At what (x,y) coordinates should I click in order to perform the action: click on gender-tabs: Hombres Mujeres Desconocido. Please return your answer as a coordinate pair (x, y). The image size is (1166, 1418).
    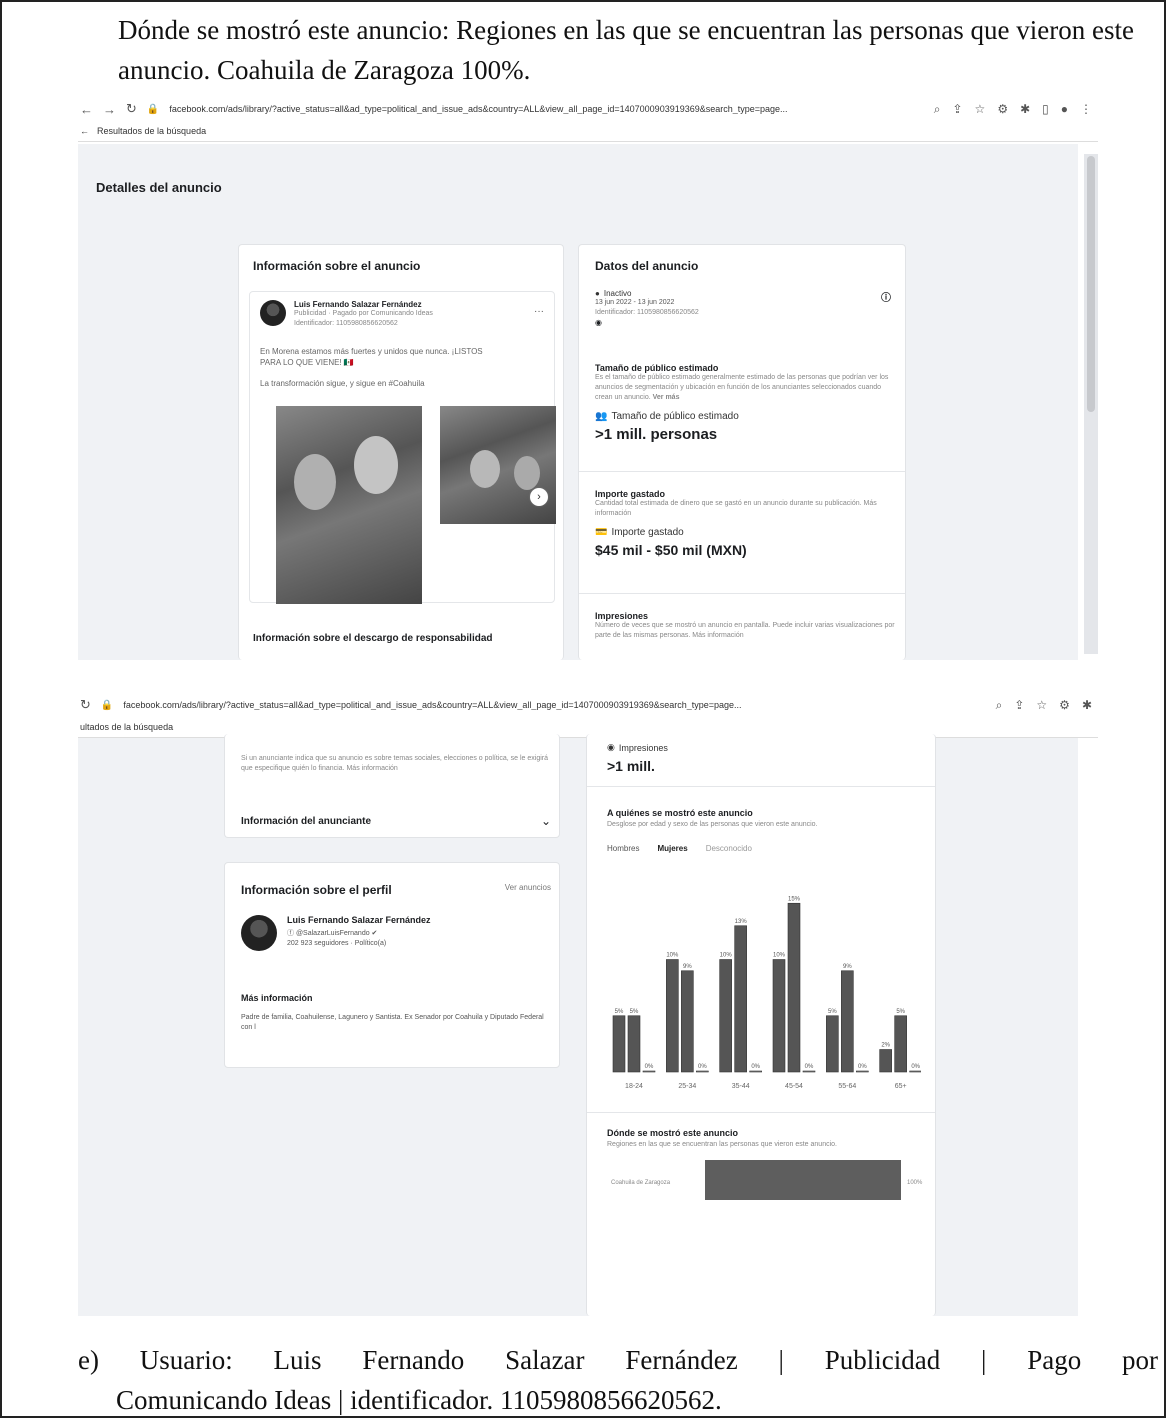
    Looking at the image, I should click on (679, 848).